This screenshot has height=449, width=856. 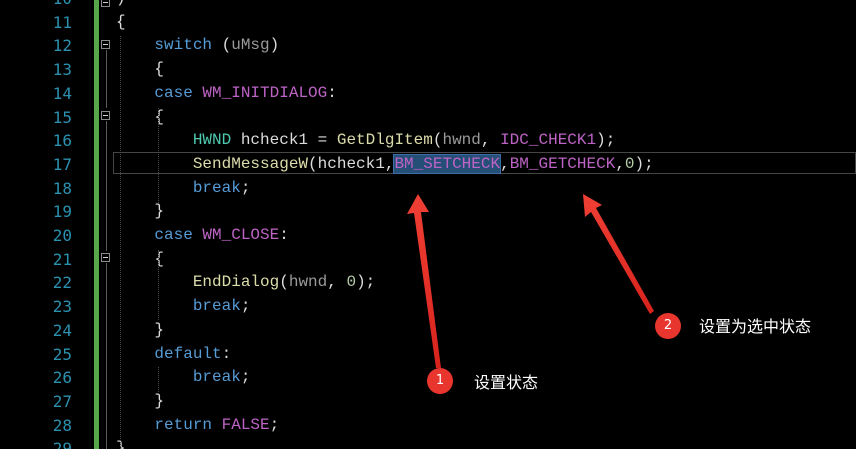 I want to click on annotation-label-2: 设置为选中状态, so click(x=755, y=326).